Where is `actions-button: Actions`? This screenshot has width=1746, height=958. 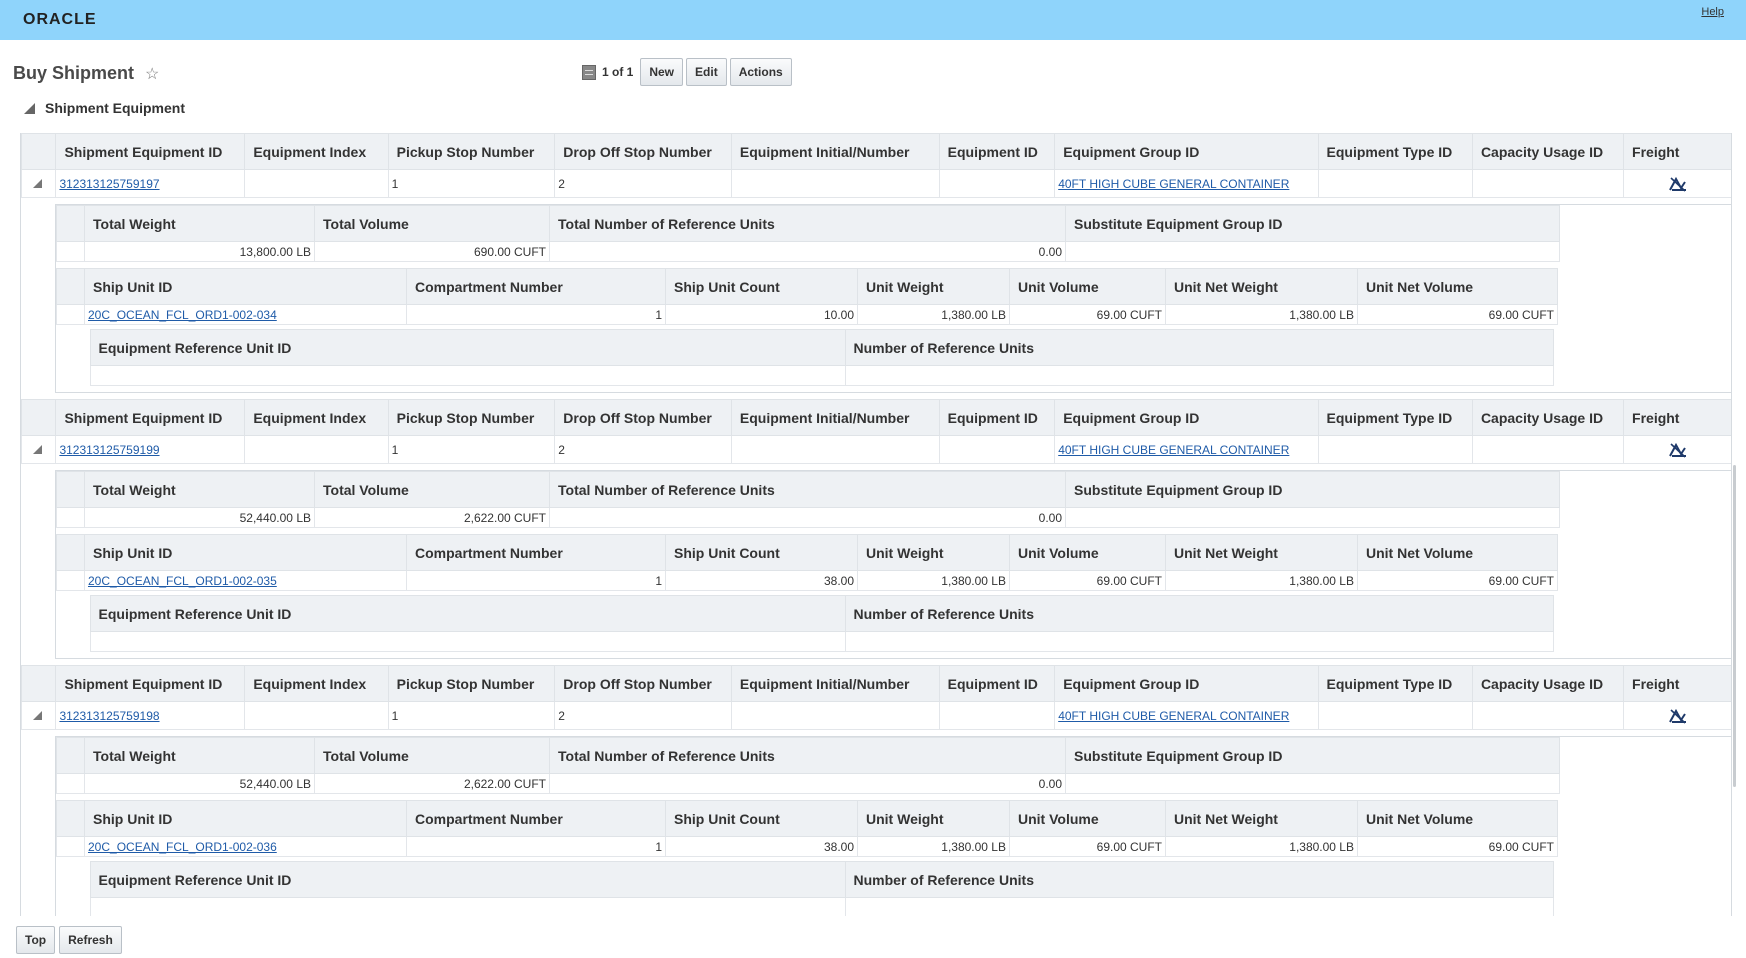 actions-button: Actions is located at coordinates (760, 72).